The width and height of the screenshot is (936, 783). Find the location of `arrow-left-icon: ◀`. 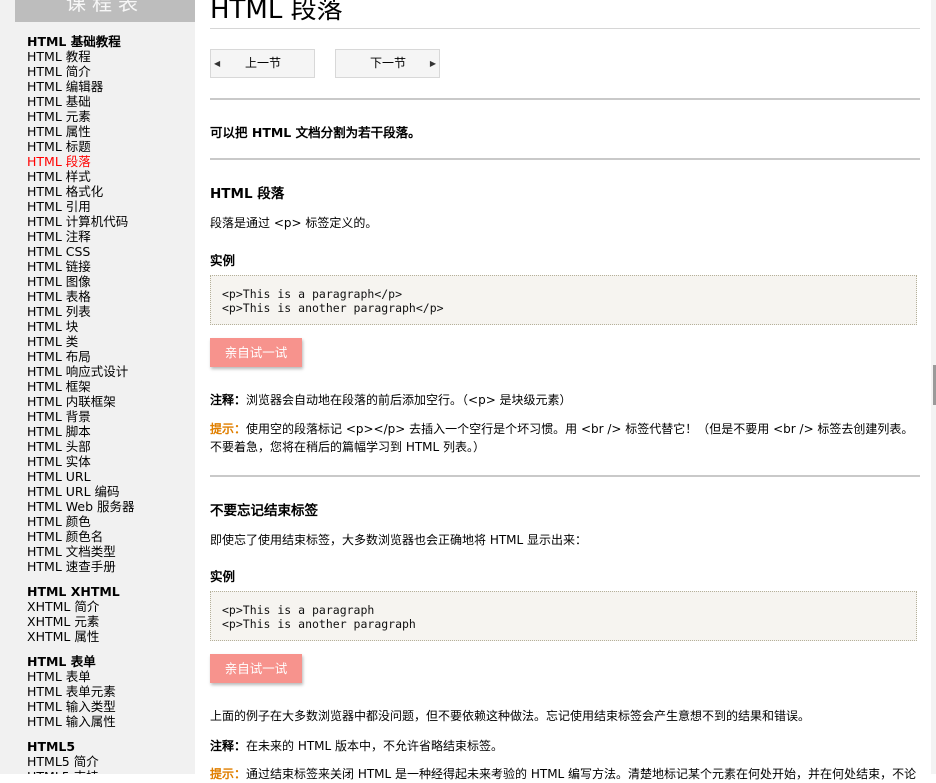

arrow-left-icon: ◀ is located at coordinates (217, 63).